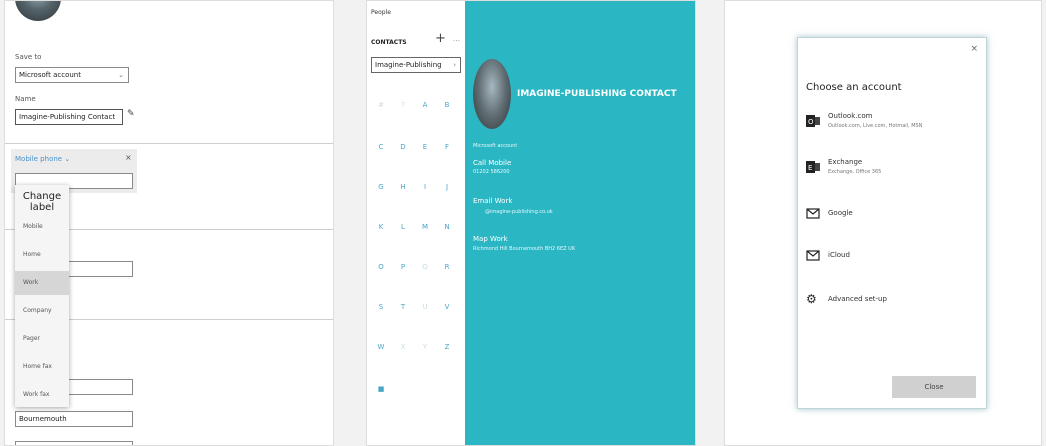 This screenshot has height=446, width=1046. What do you see at coordinates (425, 267) in the screenshot?
I see `letter-jump-4-2: Q` at bounding box center [425, 267].